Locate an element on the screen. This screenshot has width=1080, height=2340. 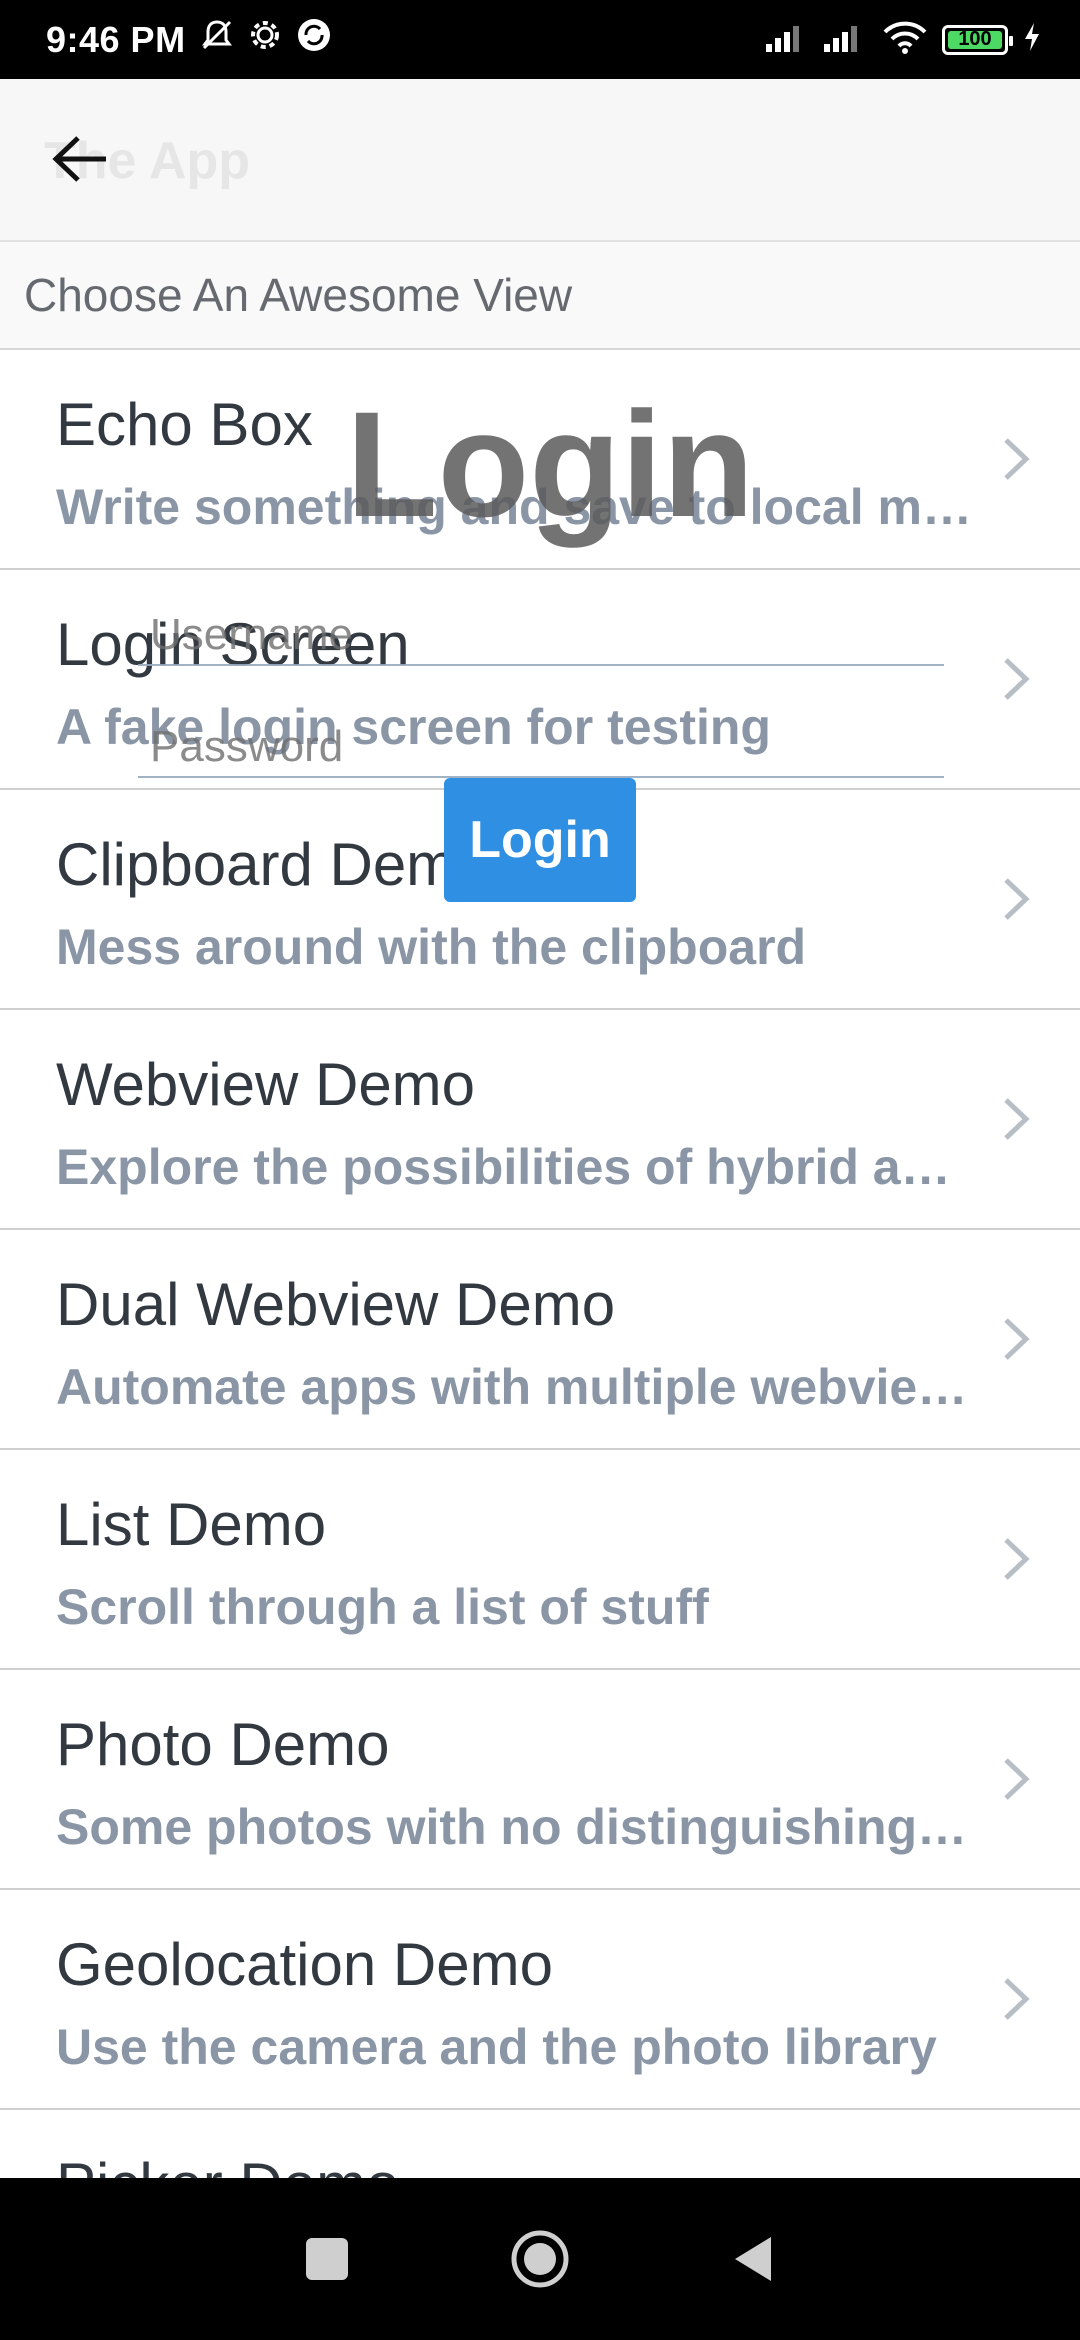
item-title: List Demo is located at coordinates (191, 1524).